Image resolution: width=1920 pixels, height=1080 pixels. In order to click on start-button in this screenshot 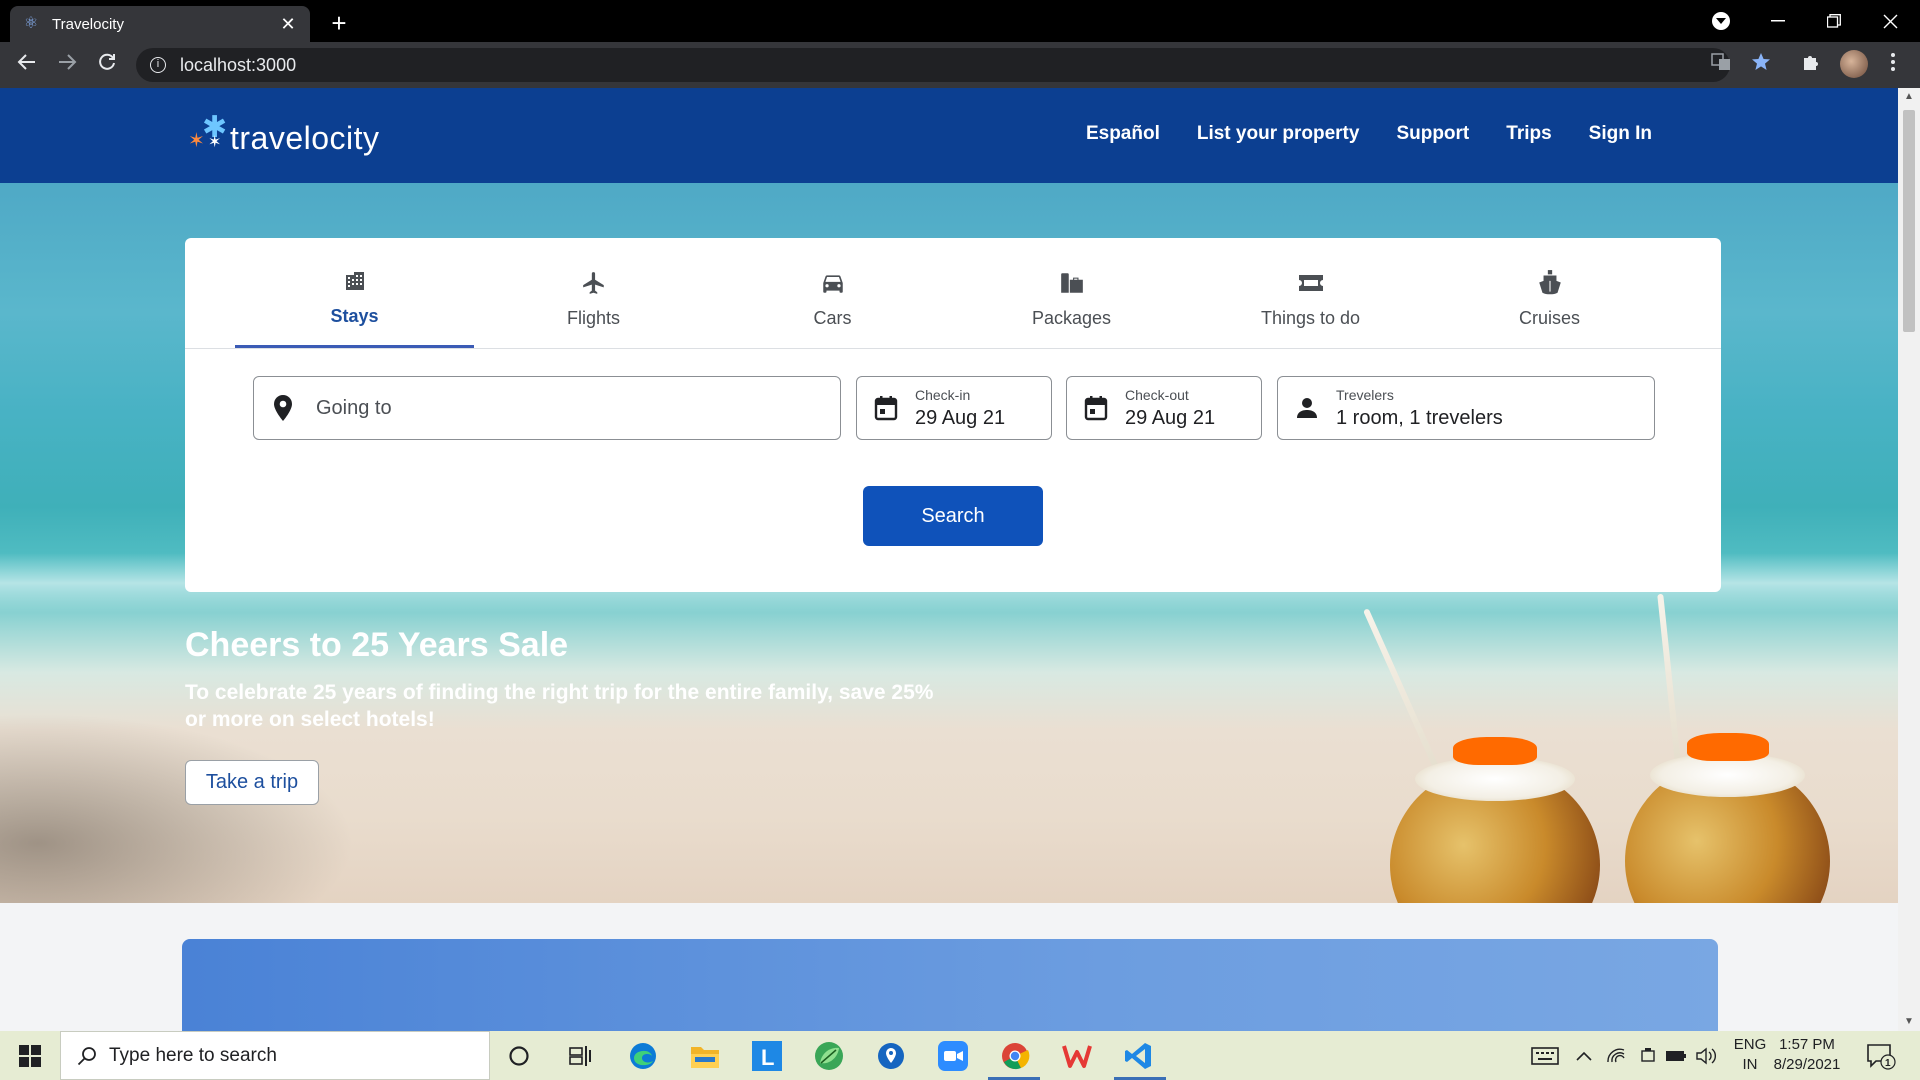, I will do `click(30, 1055)`.